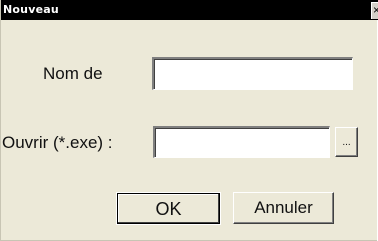 This screenshot has height=241, width=378. I want to click on close-button: ×, so click(374, 10).